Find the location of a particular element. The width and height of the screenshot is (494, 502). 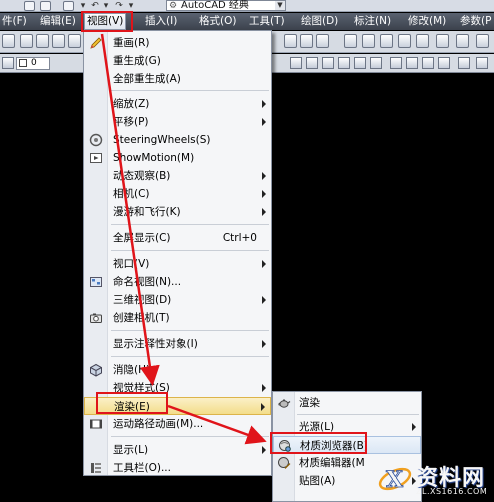

layer-icon is located at coordinates (482, 41).